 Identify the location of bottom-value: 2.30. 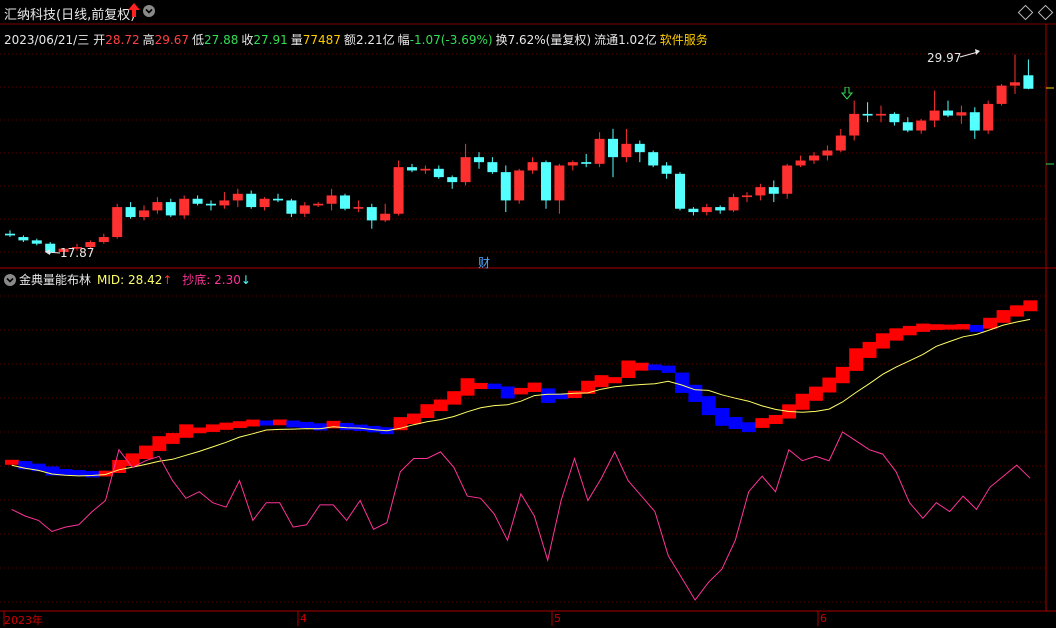
(227, 280).